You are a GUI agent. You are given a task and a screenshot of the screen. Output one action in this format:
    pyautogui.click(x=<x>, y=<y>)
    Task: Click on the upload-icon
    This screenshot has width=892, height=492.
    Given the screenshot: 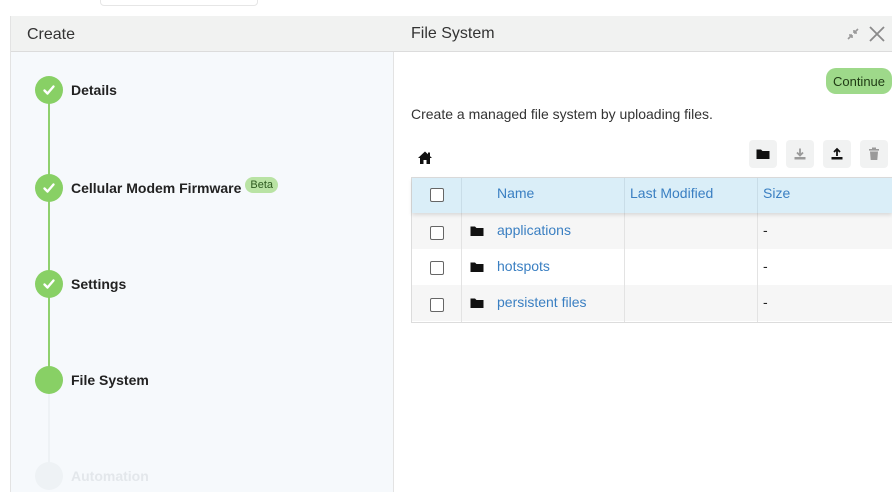 What is the action you would take?
    pyautogui.click(x=837, y=153)
    